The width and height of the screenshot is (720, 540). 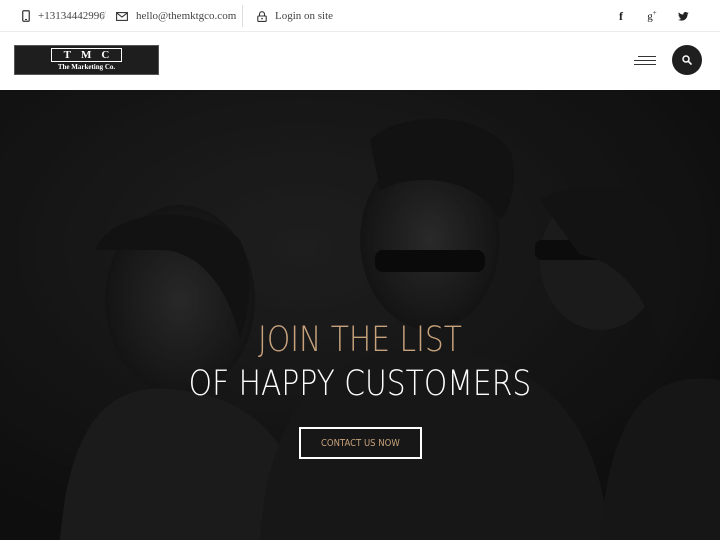 What do you see at coordinates (360, 384) in the screenshot?
I see `hero-title-line-2: OF HAPPY CUSTOMERS` at bounding box center [360, 384].